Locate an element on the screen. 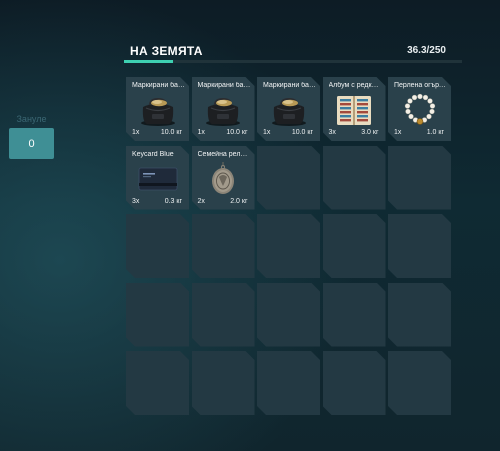 This screenshot has height=451, width=500. inventory-slot: Семейна реликва 2x 2.0 кг is located at coordinates (223, 178).